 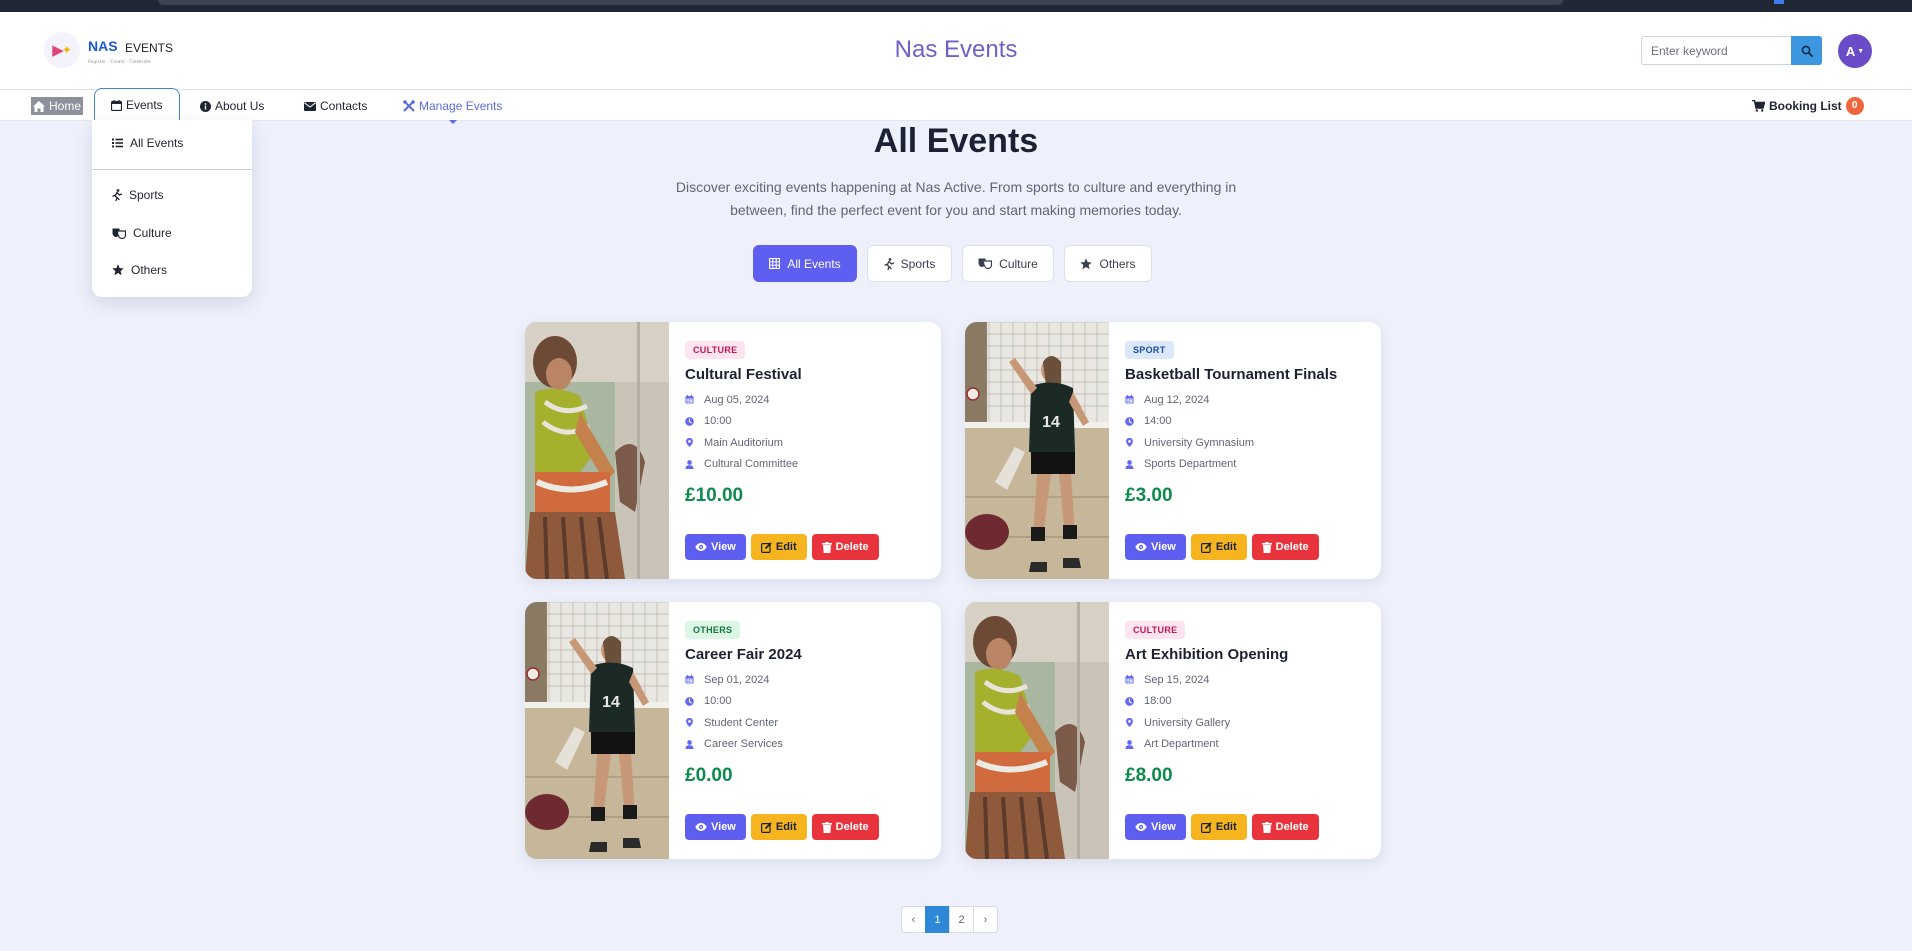 What do you see at coordinates (814, 263) in the screenshot?
I see `filter-all-events-label: All Events` at bounding box center [814, 263].